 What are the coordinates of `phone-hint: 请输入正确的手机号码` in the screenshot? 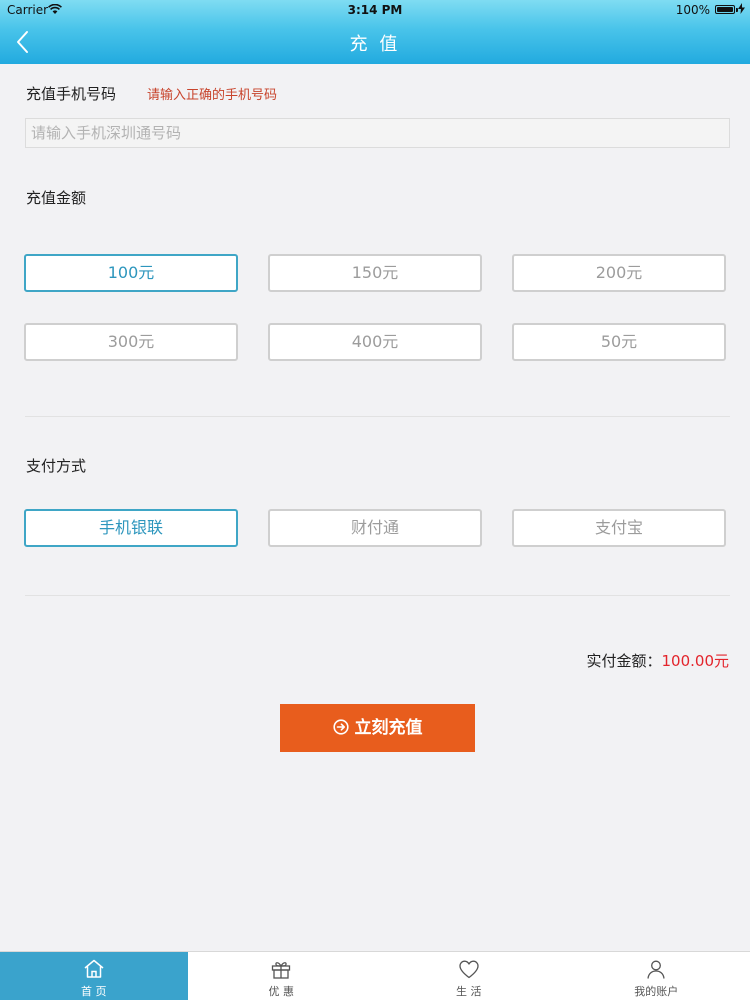 It's located at (212, 95).